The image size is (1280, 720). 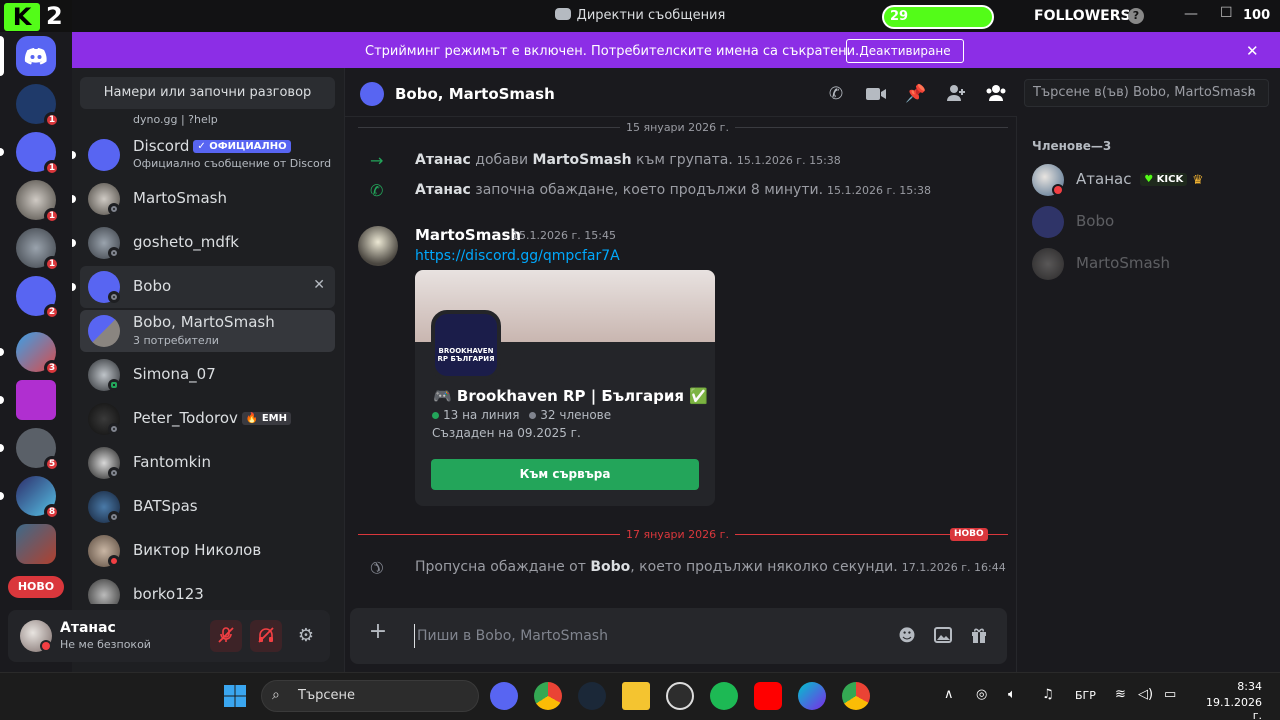 I want to click on dm-item-name: Bobo, so click(x=152, y=286).